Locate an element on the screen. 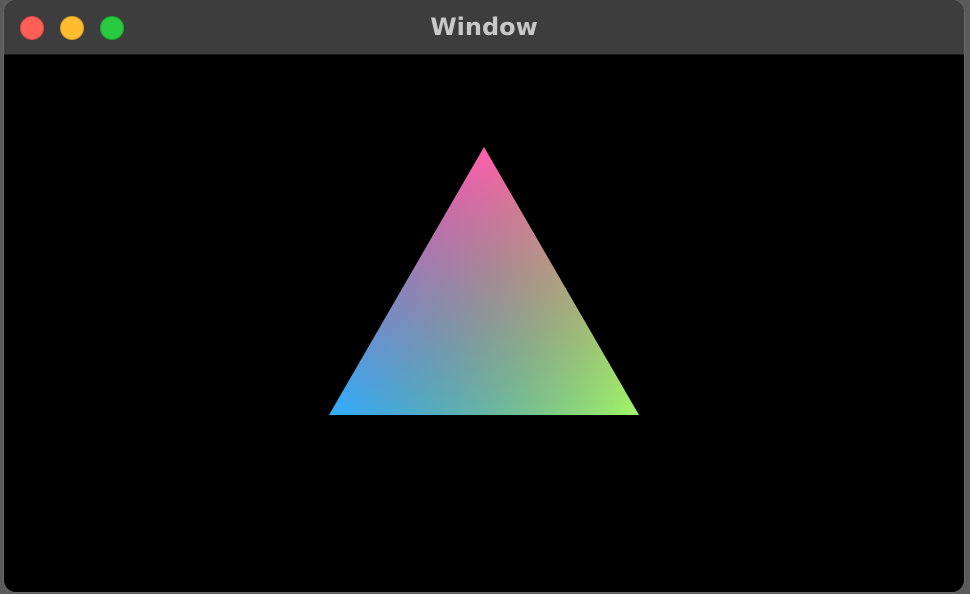 This screenshot has height=594, width=970. title-bar: Window is located at coordinates (484, 27).